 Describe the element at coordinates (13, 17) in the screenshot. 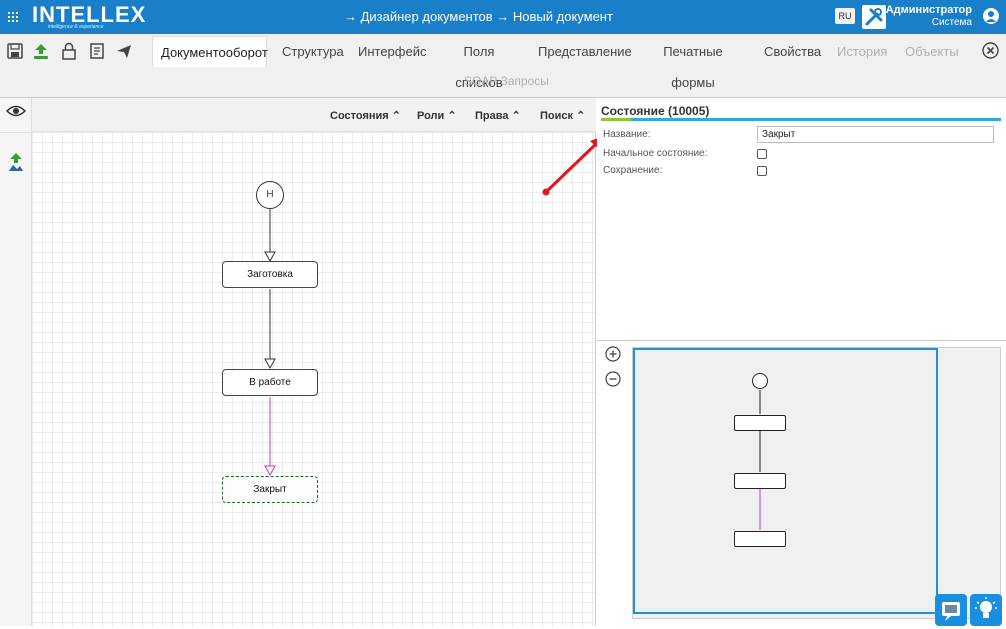

I see `apps-grid-icon` at that location.